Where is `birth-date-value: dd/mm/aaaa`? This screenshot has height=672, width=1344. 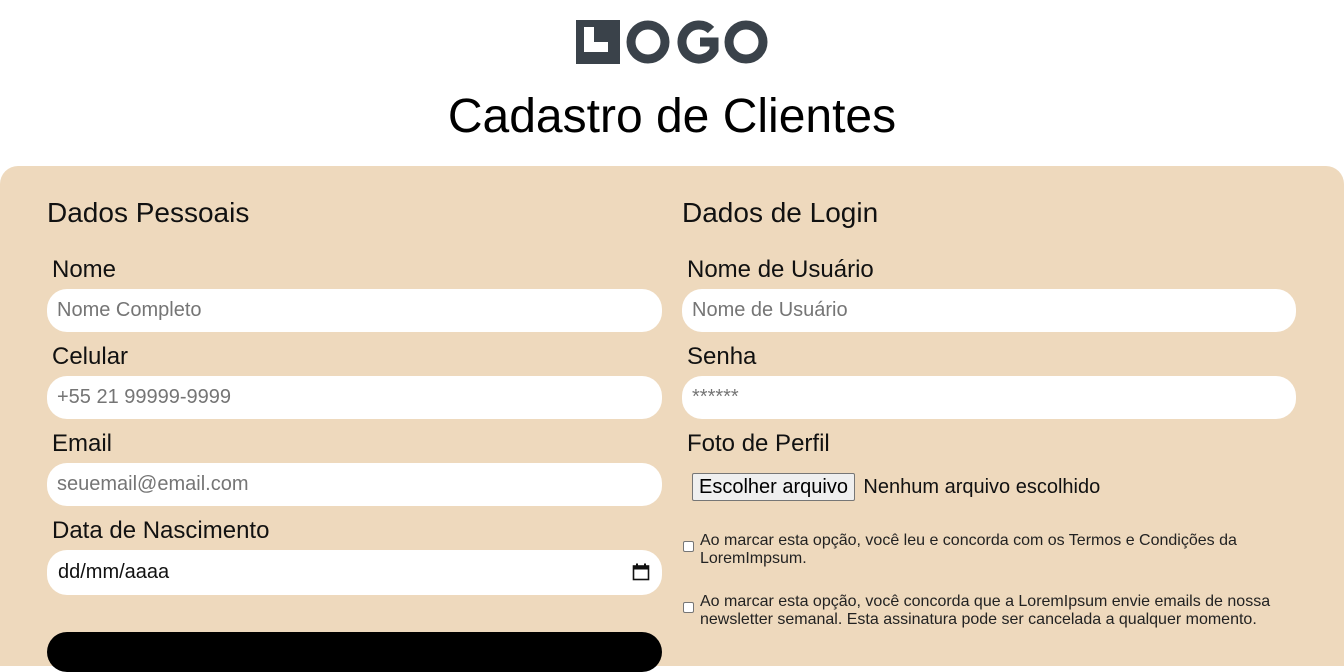
birth-date-value: dd/mm/aaaa is located at coordinates (114, 572).